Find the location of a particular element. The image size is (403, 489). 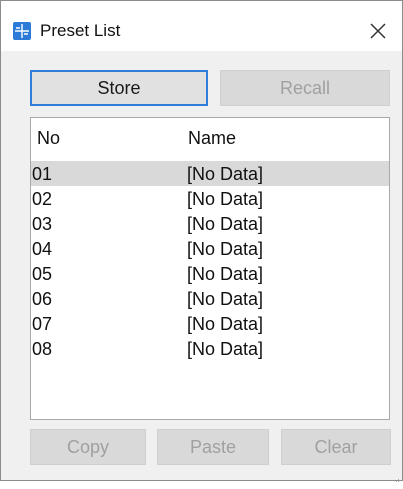

table-row: 07 [No Data] is located at coordinates (210, 323).